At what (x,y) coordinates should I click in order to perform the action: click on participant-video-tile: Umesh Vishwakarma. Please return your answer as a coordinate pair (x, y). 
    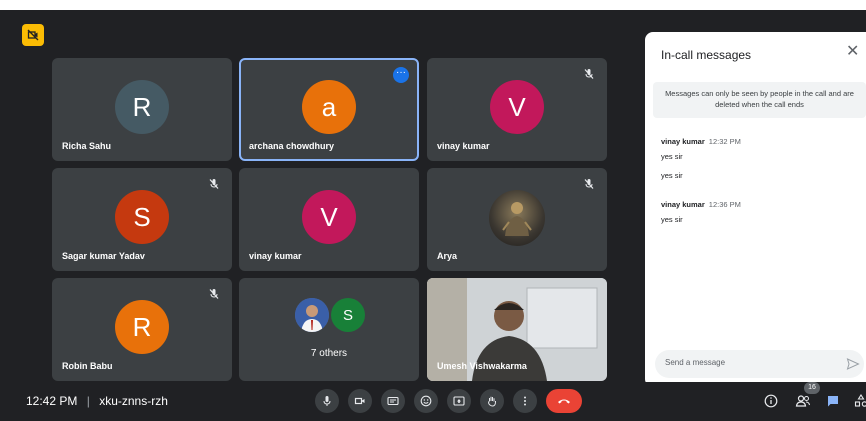
    Looking at the image, I should click on (517, 329).